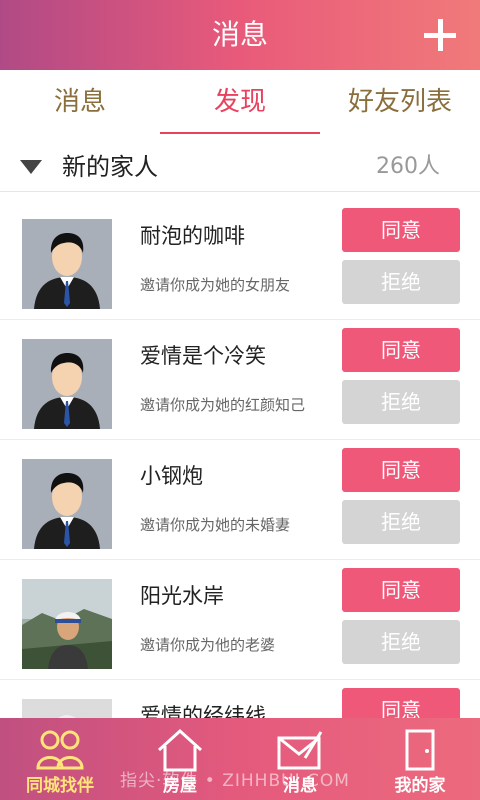 This screenshot has height=800, width=480. I want to click on tab-strip: 消息 发现 好友列表, so click(240, 102).